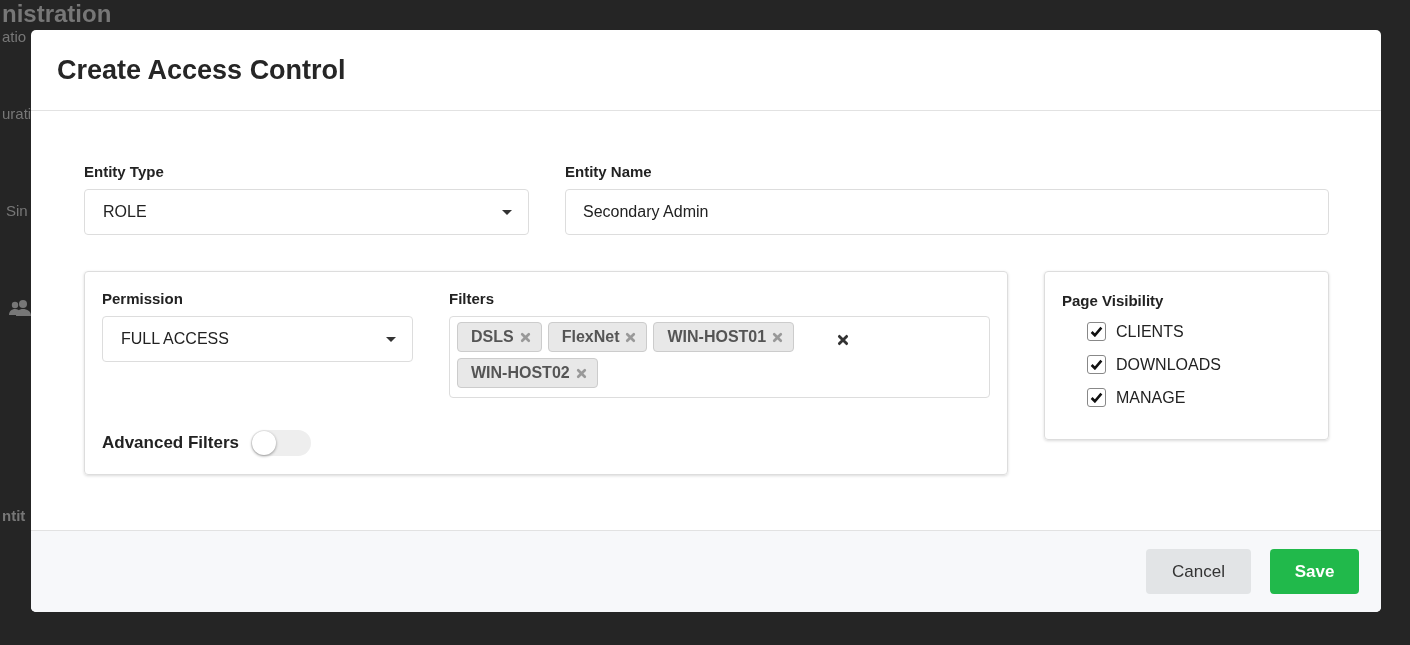 Image resolution: width=1410 pixels, height=645 pixels. Describe the element at coordinates (843, 340) in the screenshot. I see `clear-icon` at that location.